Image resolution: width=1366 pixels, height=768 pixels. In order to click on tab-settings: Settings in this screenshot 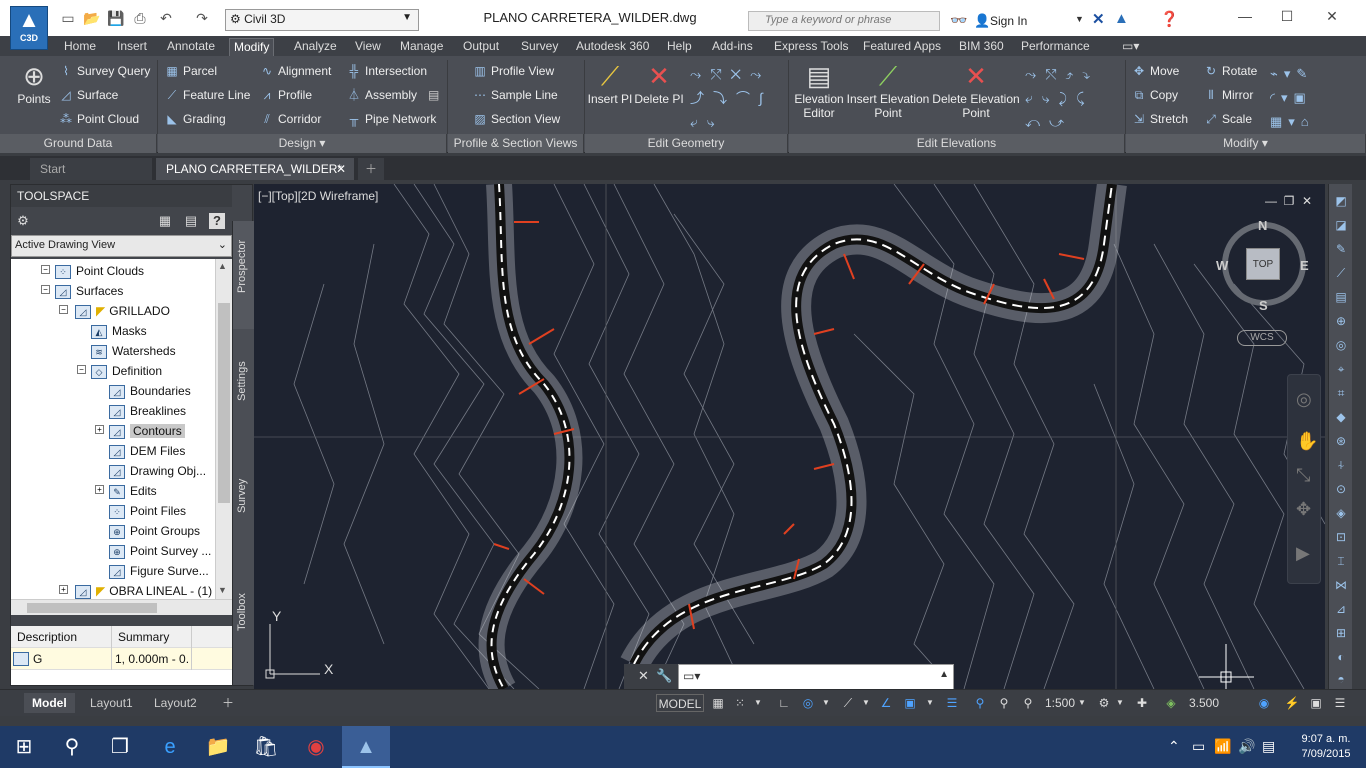, I will do `click(243, 381)`.